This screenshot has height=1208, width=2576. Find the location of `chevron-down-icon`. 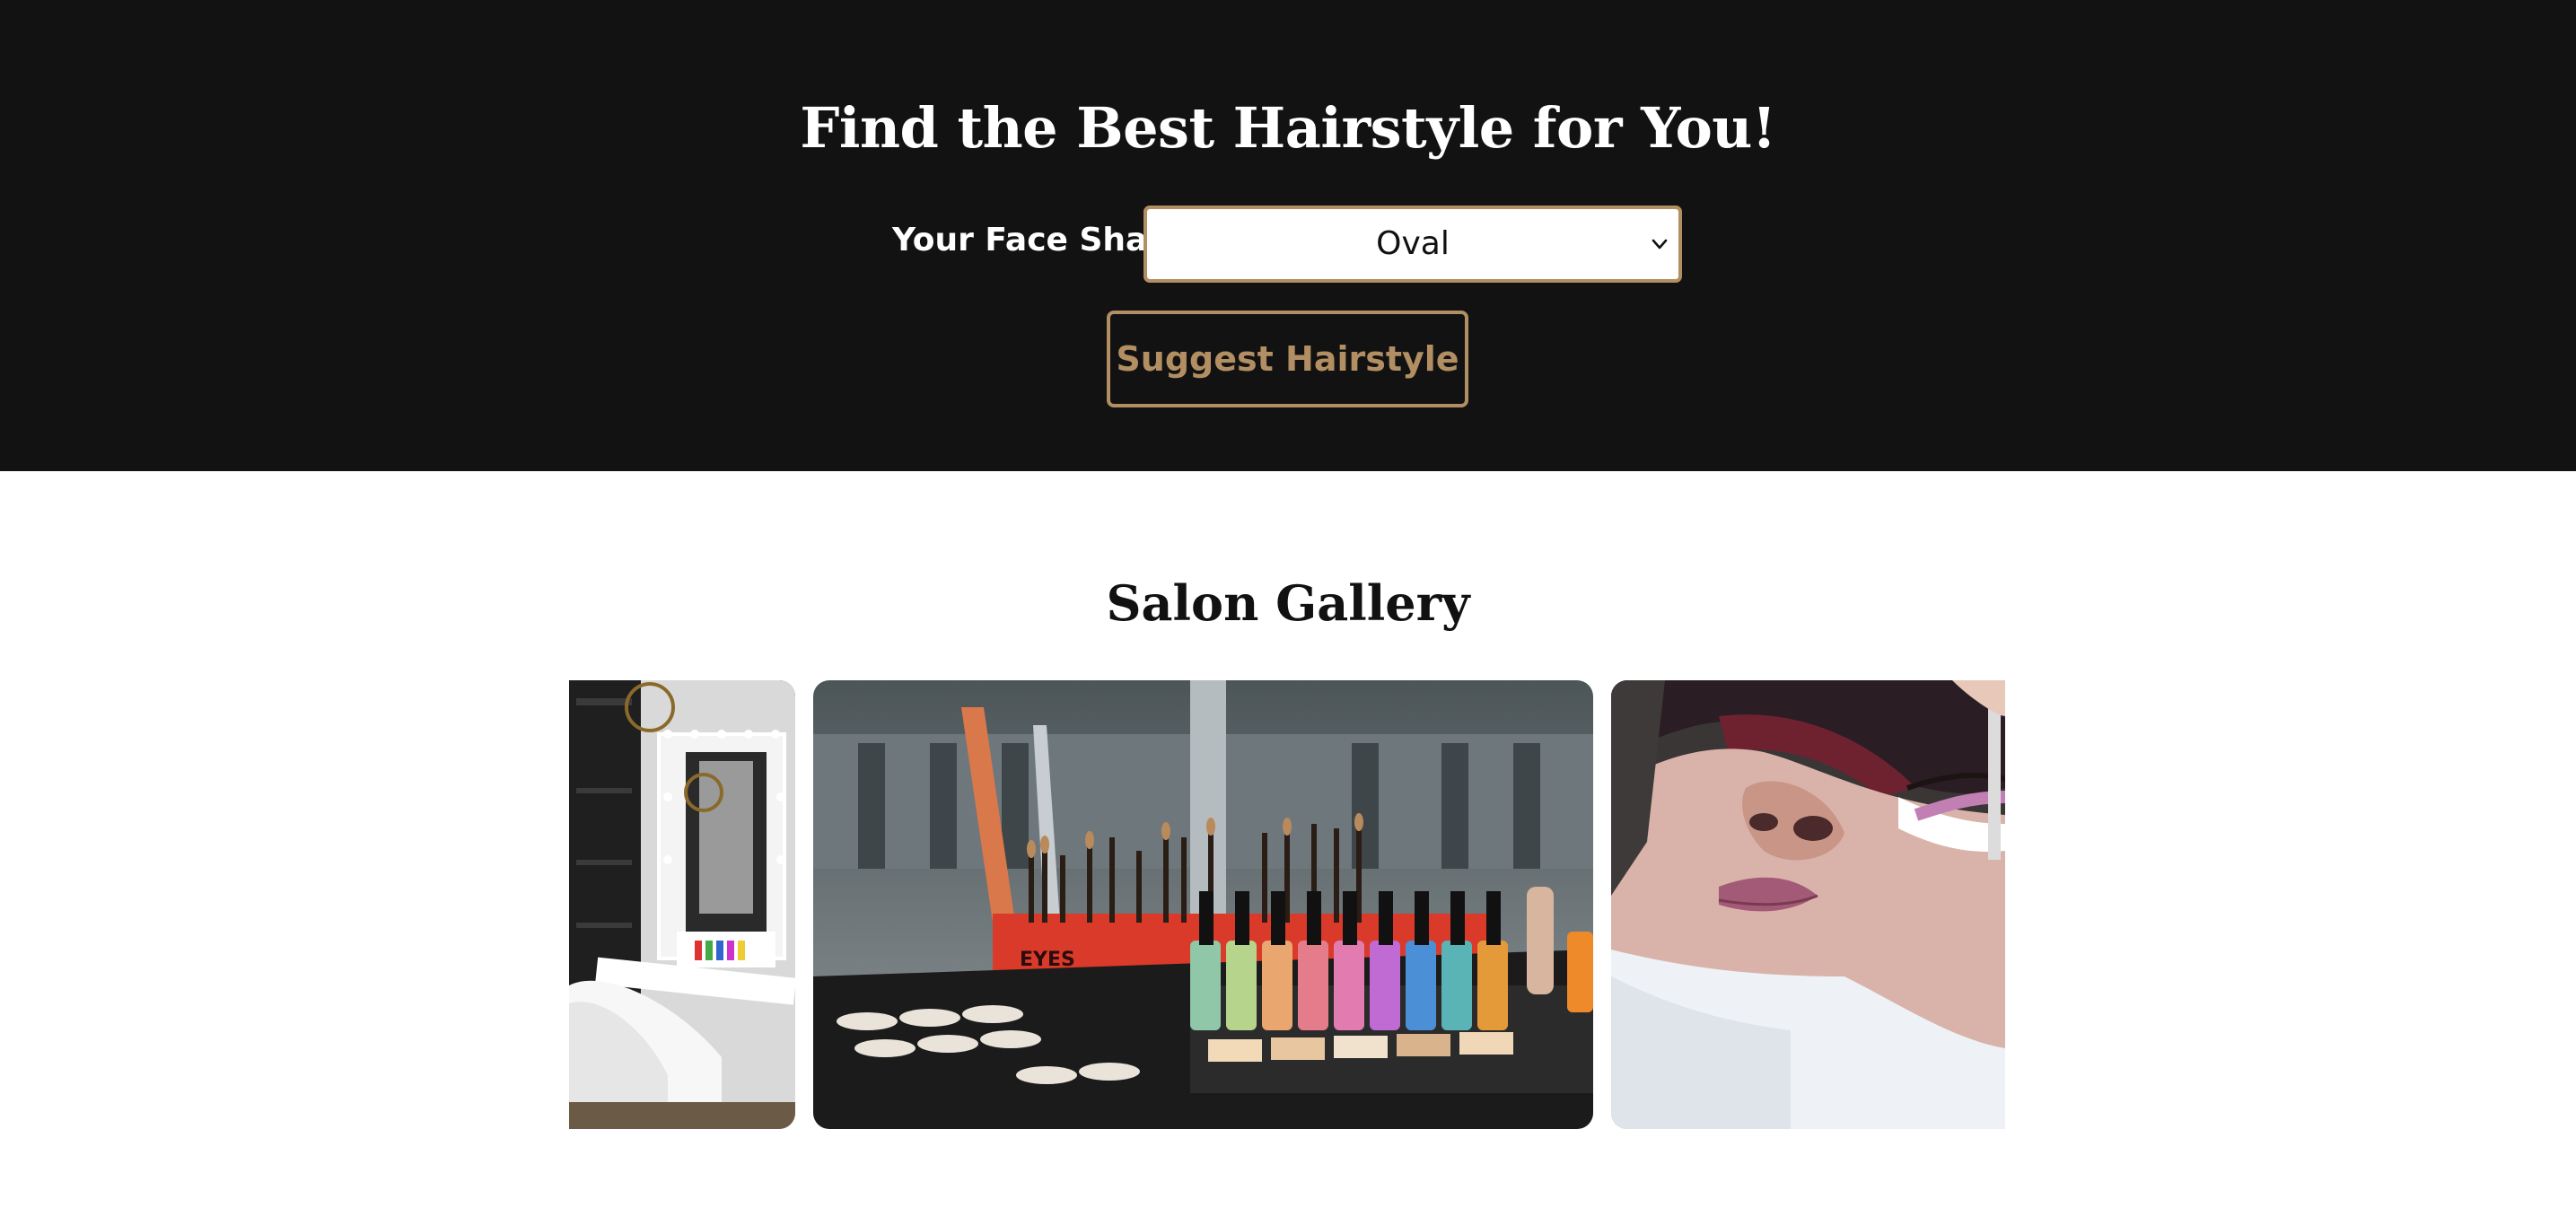

chevron-down-icon is located at coordinates (1660, 244).